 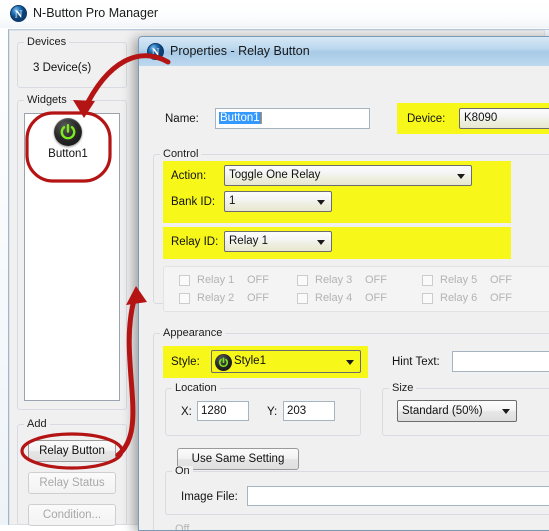 What do you see at coordinates (184, 280) in the screenshot?
I see `relay-1-checkbox` at bounding box center [184, 280].